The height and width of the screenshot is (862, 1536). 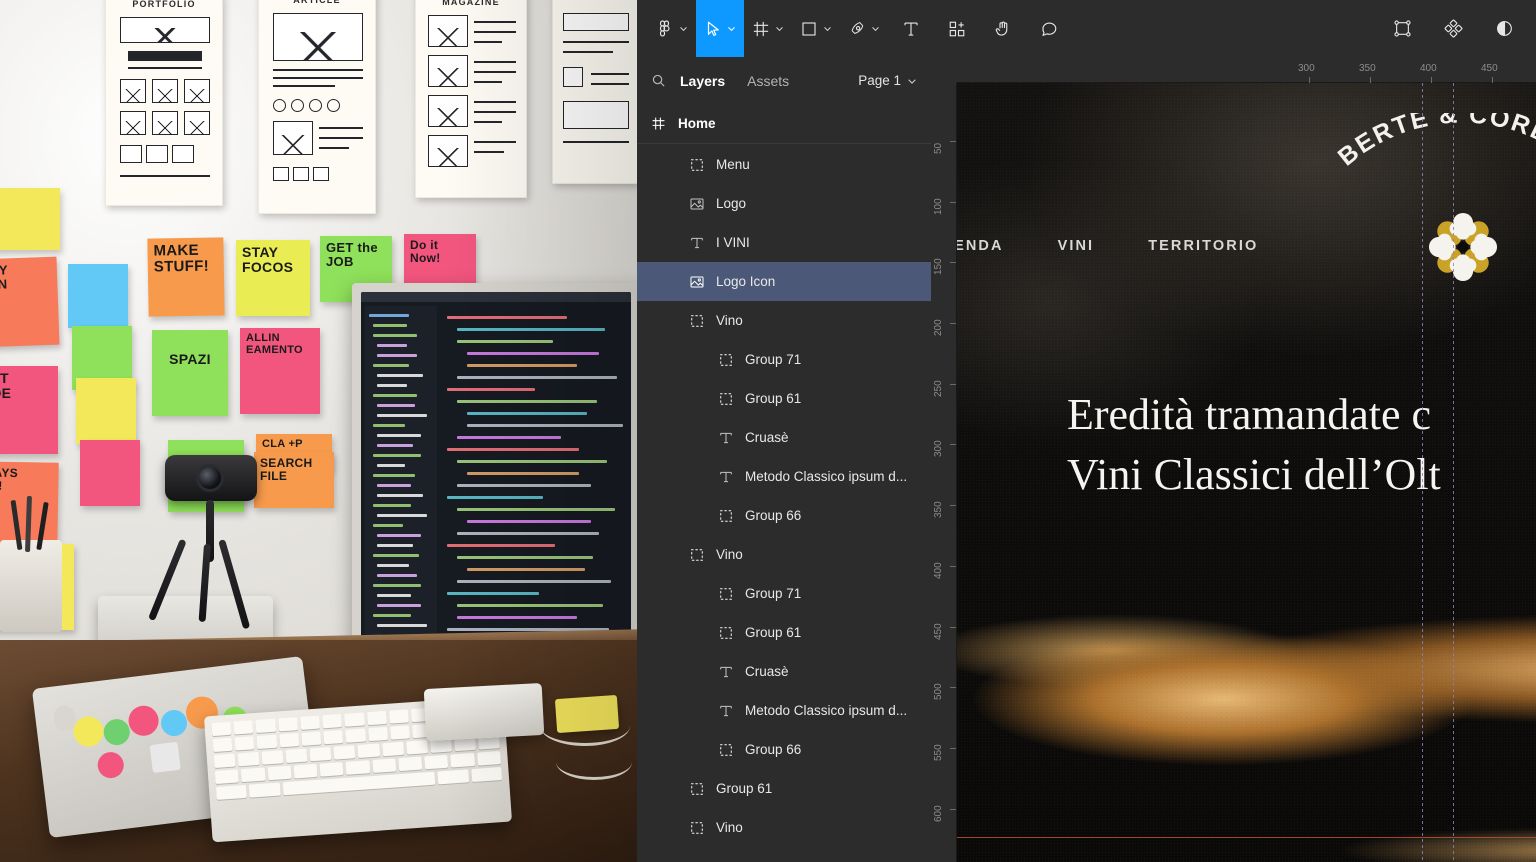 What do you see at coordinates (1203, 246) in the screenshot?
I see `nav-item-territorio: TERRITORIO` at bounding box center [1203, 246].